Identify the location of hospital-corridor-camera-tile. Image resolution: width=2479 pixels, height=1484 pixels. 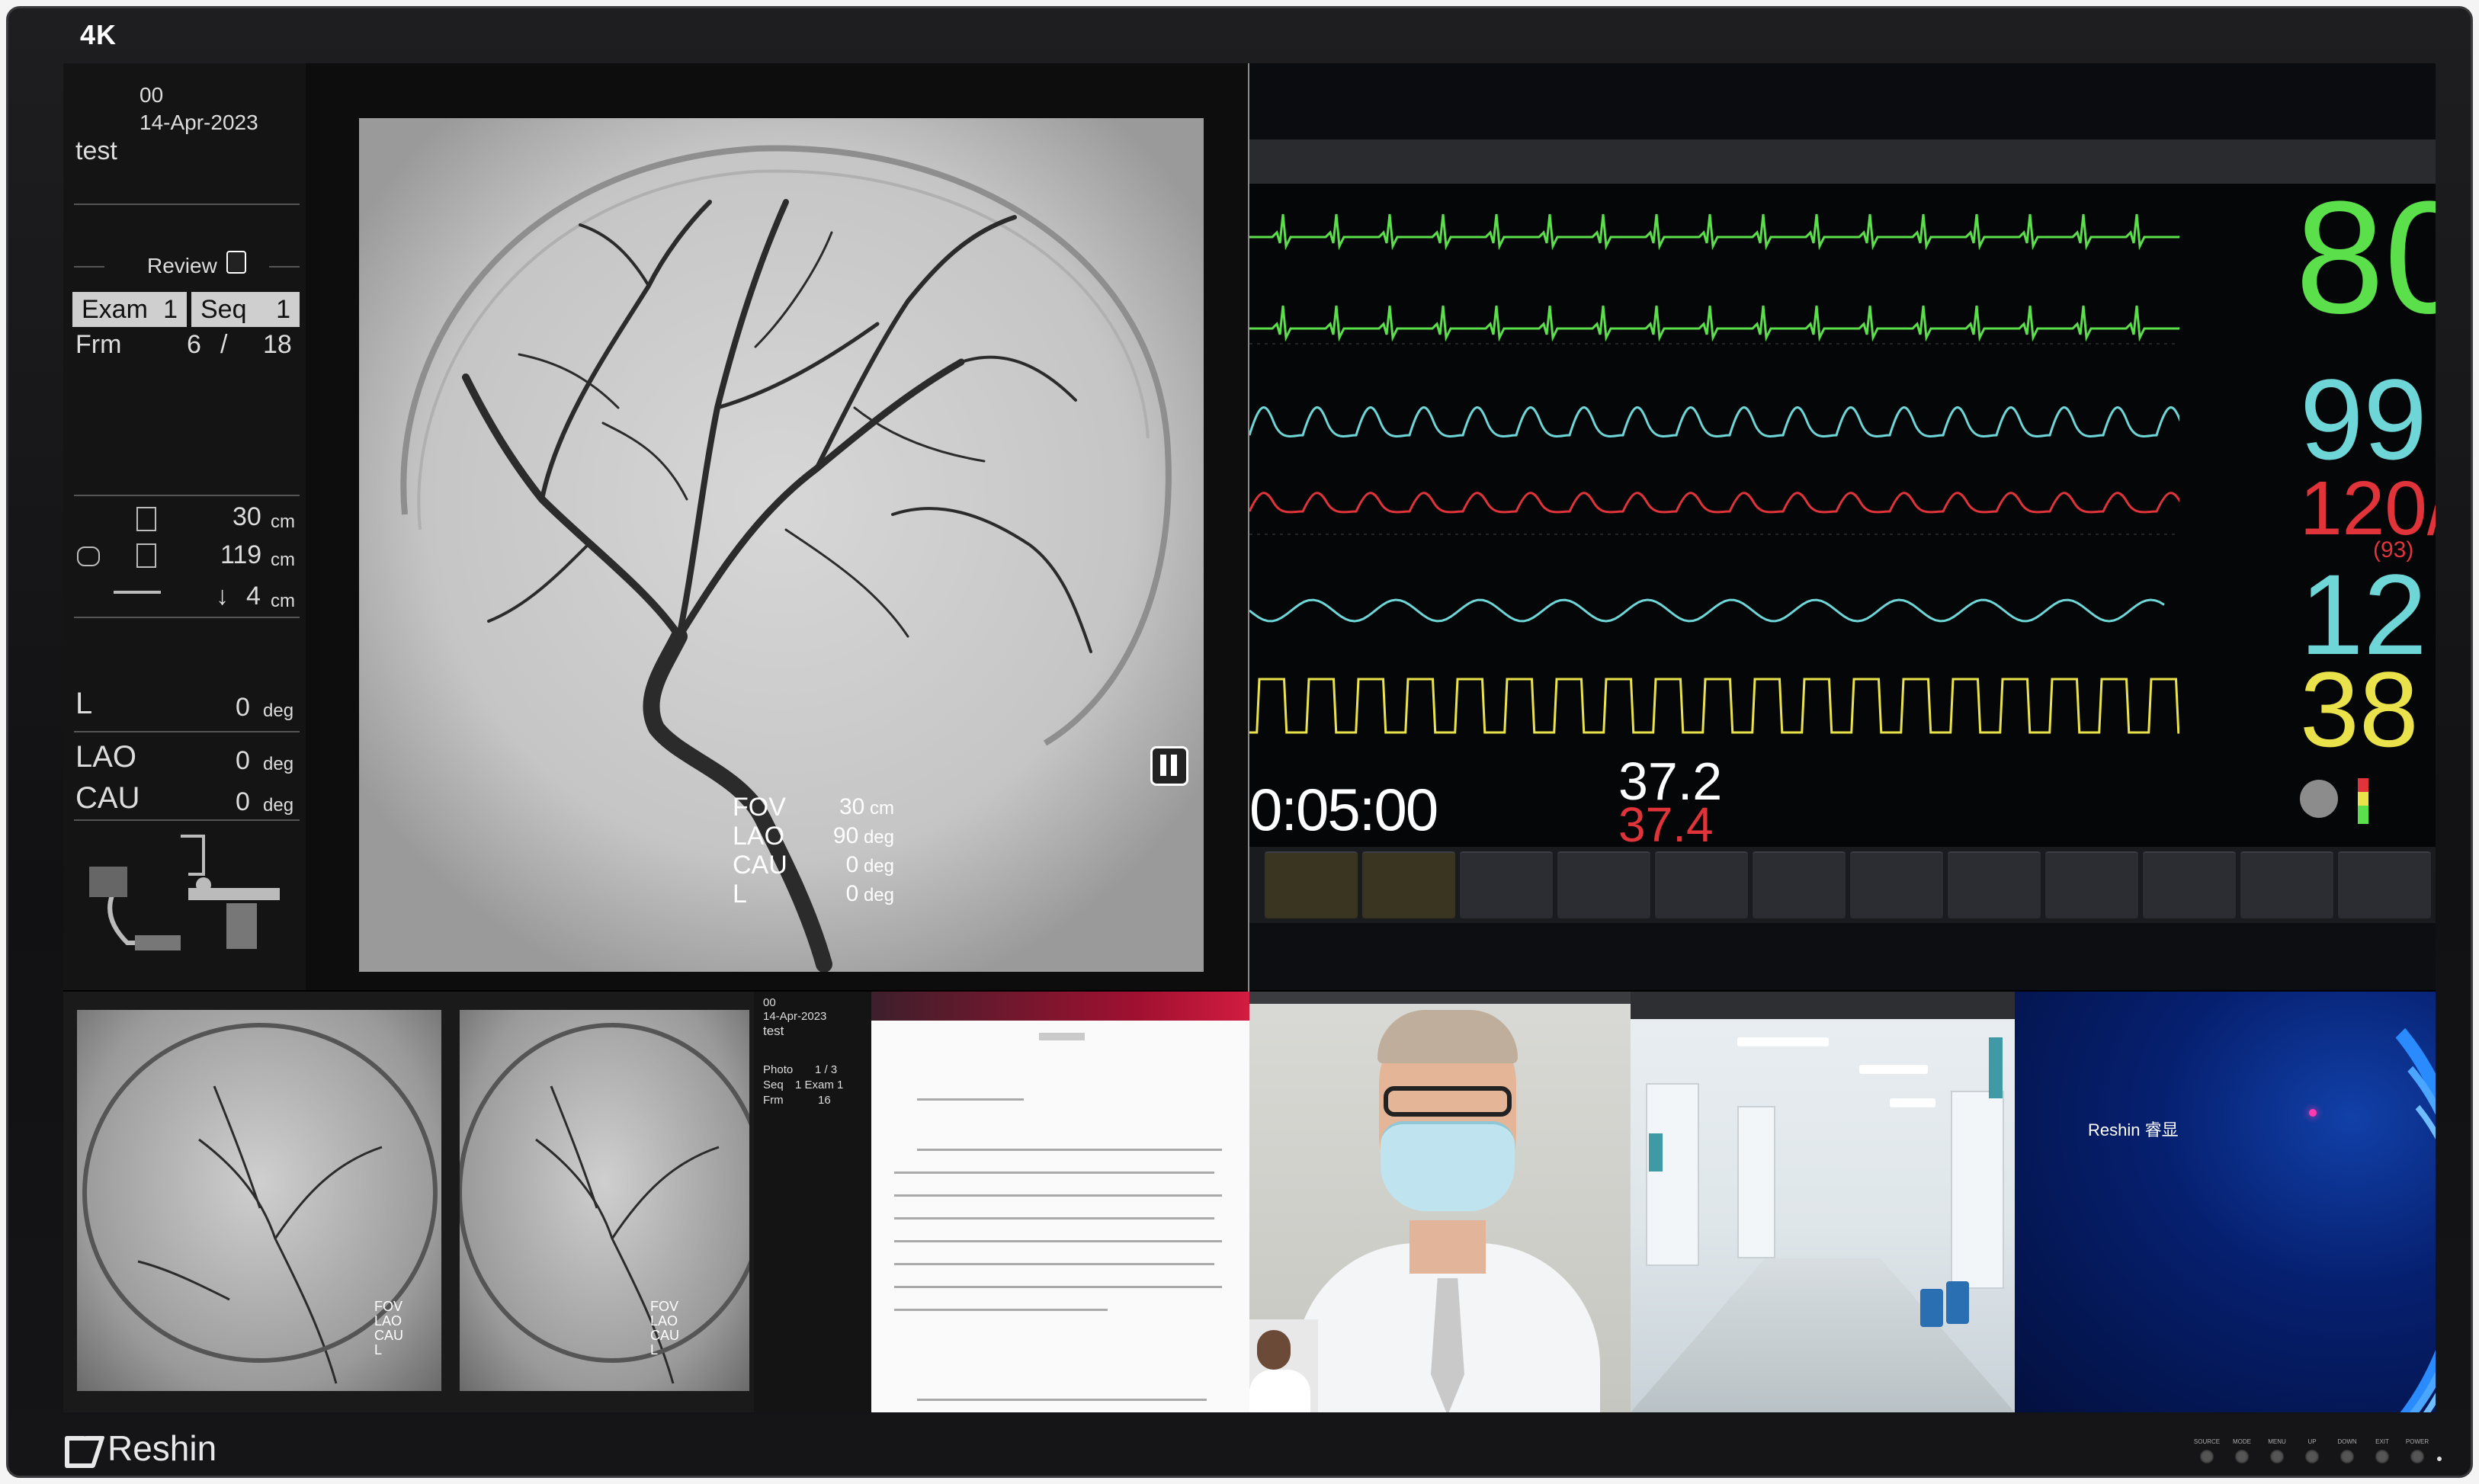
(1823, 1202).